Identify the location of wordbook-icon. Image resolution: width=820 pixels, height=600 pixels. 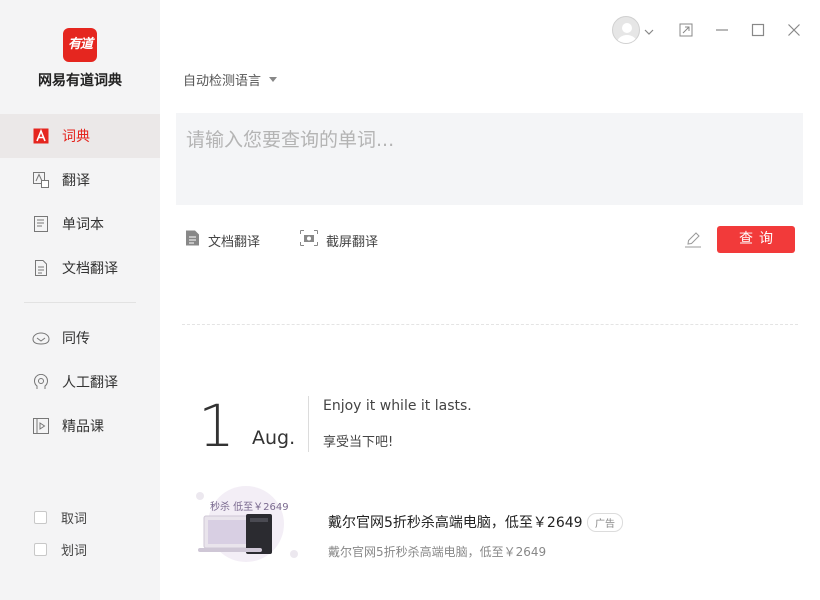
(41, 224).